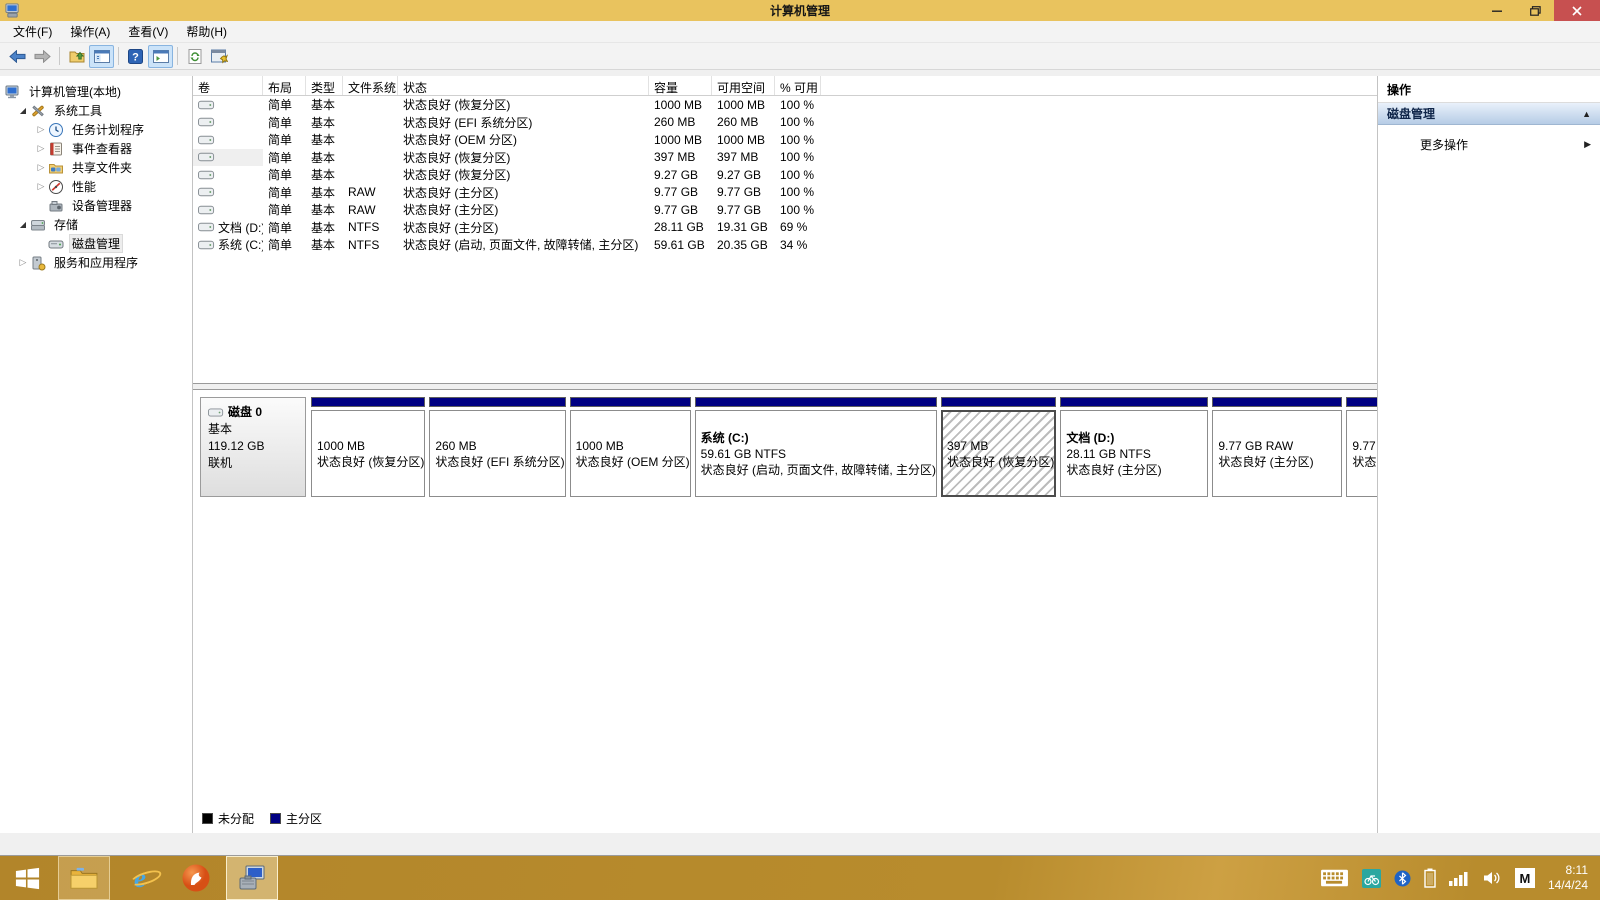 This screenshot has width=1600, height=900. What do you see at coordinates (146, 878) in the screenshot?
I see `ie-icon: e` at bounding box center [146, 878].